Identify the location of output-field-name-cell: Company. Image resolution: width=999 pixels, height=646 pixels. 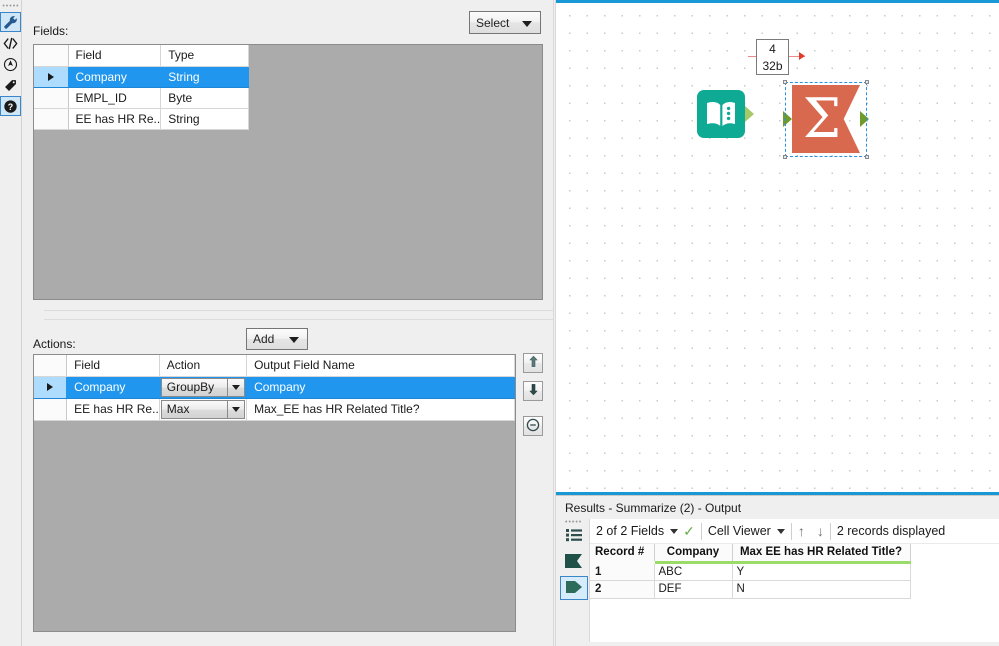
(380, 387).